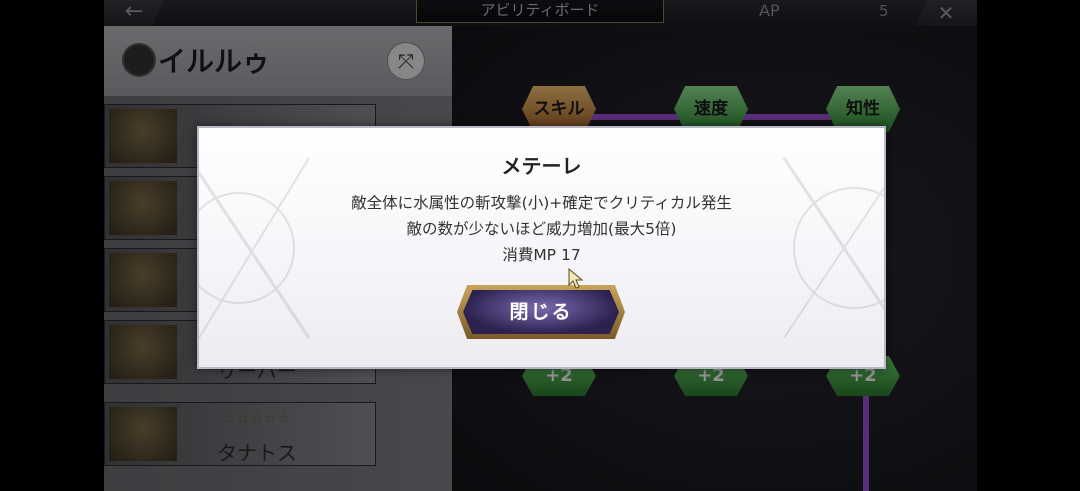  I want to click on ability-description-line: 敵の数が少ないほど威力増加(最大5倍), so click(541, 229).